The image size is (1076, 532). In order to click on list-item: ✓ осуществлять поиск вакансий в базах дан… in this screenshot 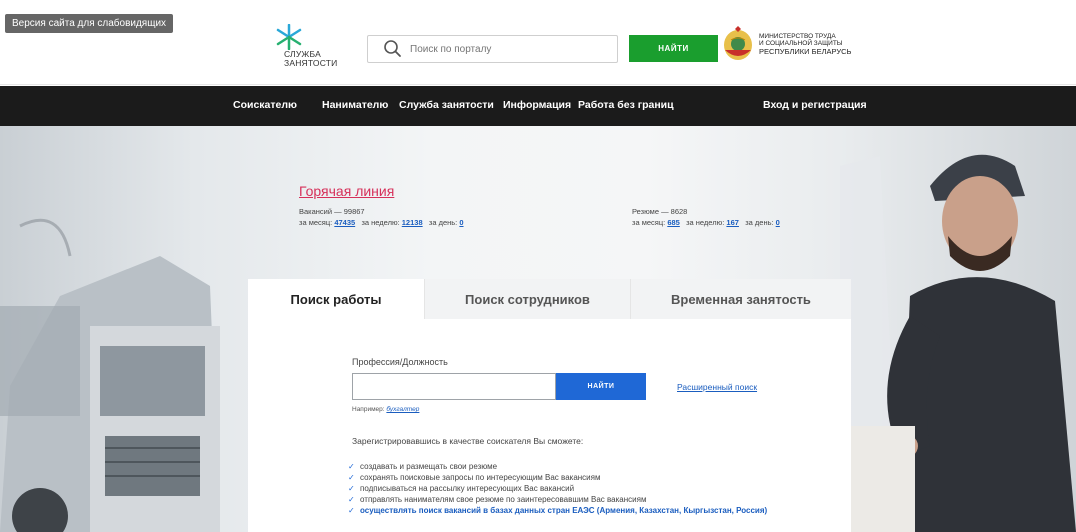, I will do `click(557, 510)`.